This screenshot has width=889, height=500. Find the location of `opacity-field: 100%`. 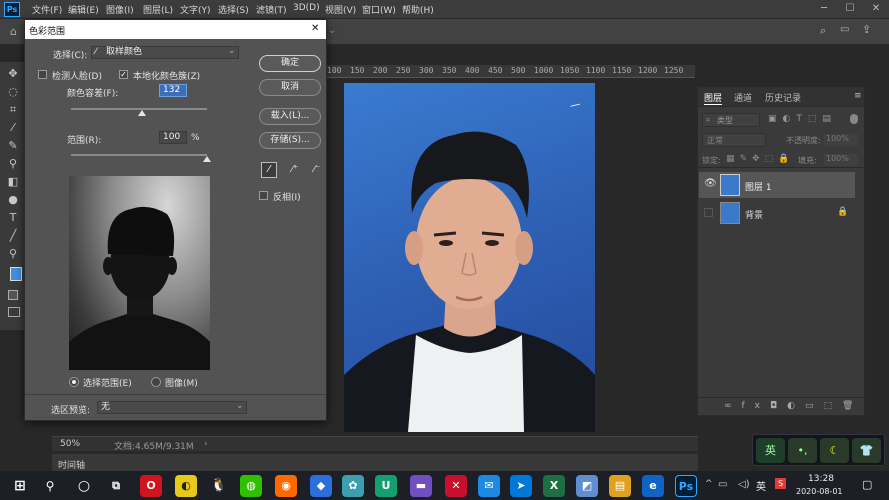

opacity-field: 100% is located at coordinates (841, 140).